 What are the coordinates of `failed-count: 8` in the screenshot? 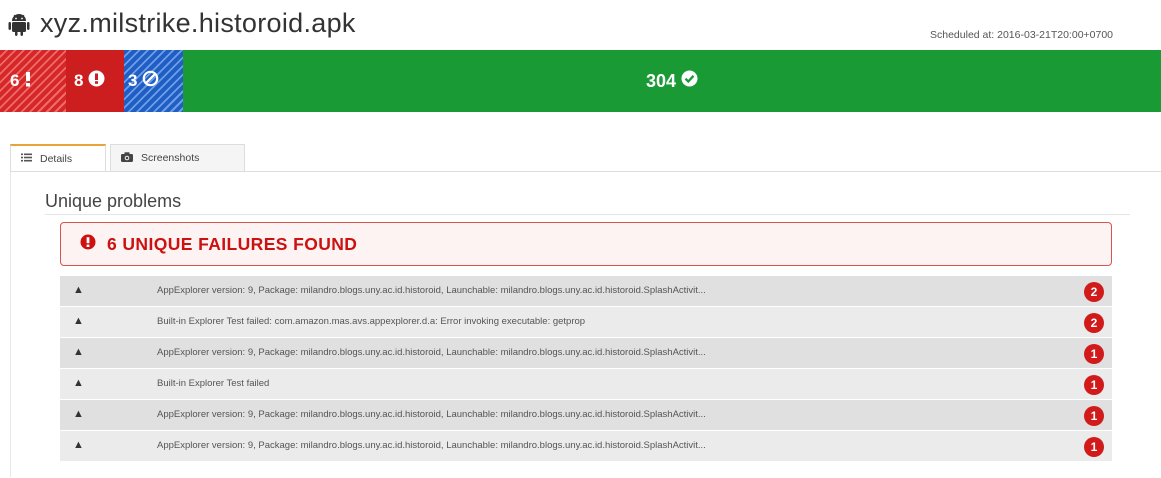 It's located at (79, 80).